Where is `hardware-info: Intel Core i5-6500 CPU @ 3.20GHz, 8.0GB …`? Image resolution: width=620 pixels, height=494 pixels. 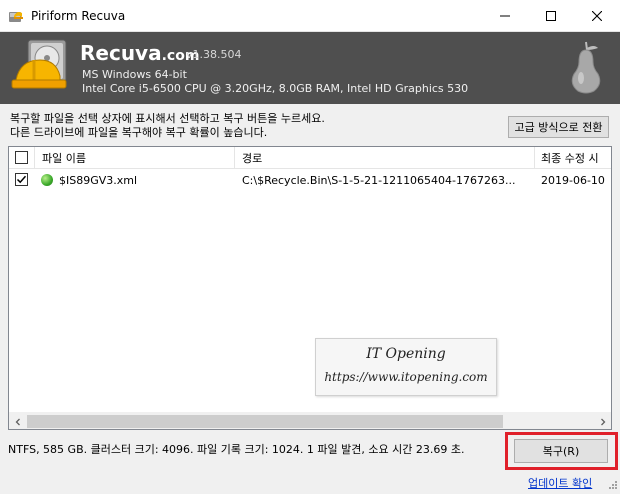
hardware-info: Intel Core i5-6500 CPU @ 3.20GHz, 8.0GB … is located at coordinates (275, 88).